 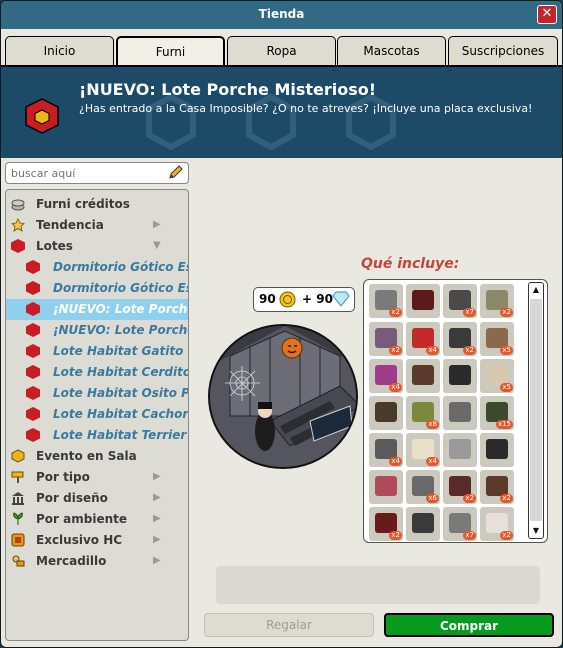 What do you see at coordinates (547, 14) in the screenshot?
I see `close-button: ✕` at bounding box center [547, 14].